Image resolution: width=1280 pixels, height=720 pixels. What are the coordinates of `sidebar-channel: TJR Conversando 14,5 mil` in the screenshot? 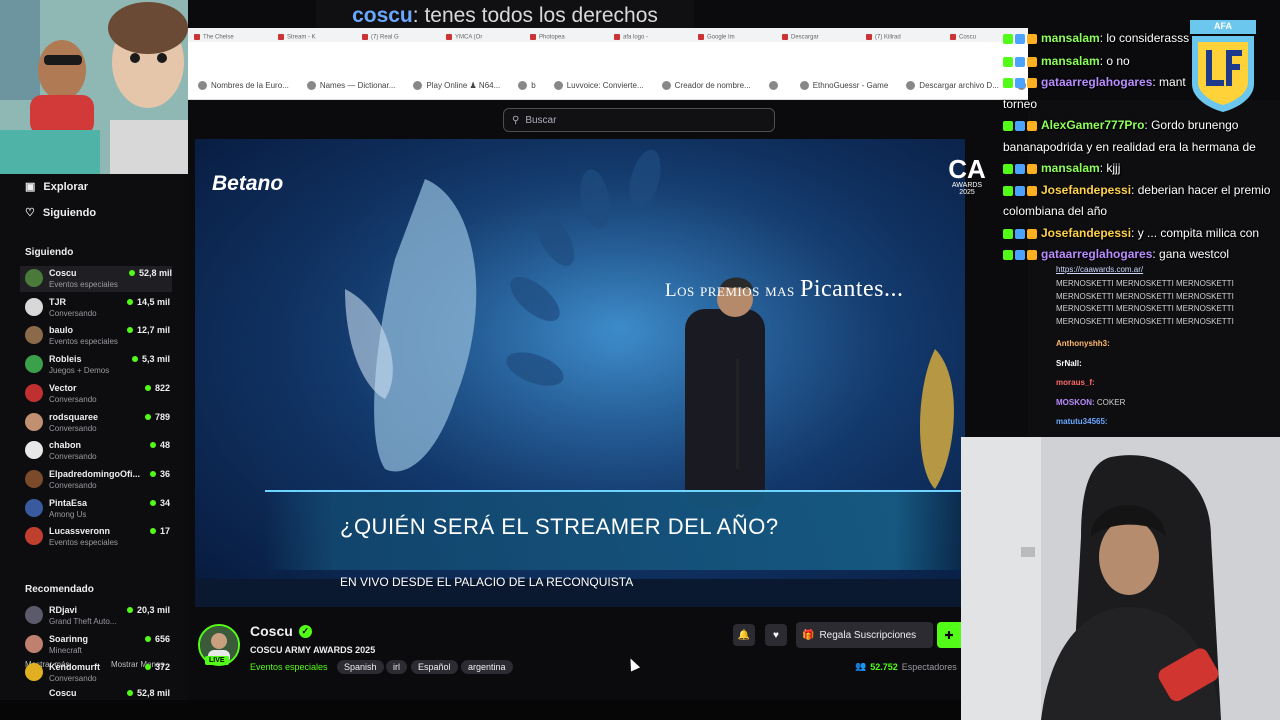 It's located at (97, 308).